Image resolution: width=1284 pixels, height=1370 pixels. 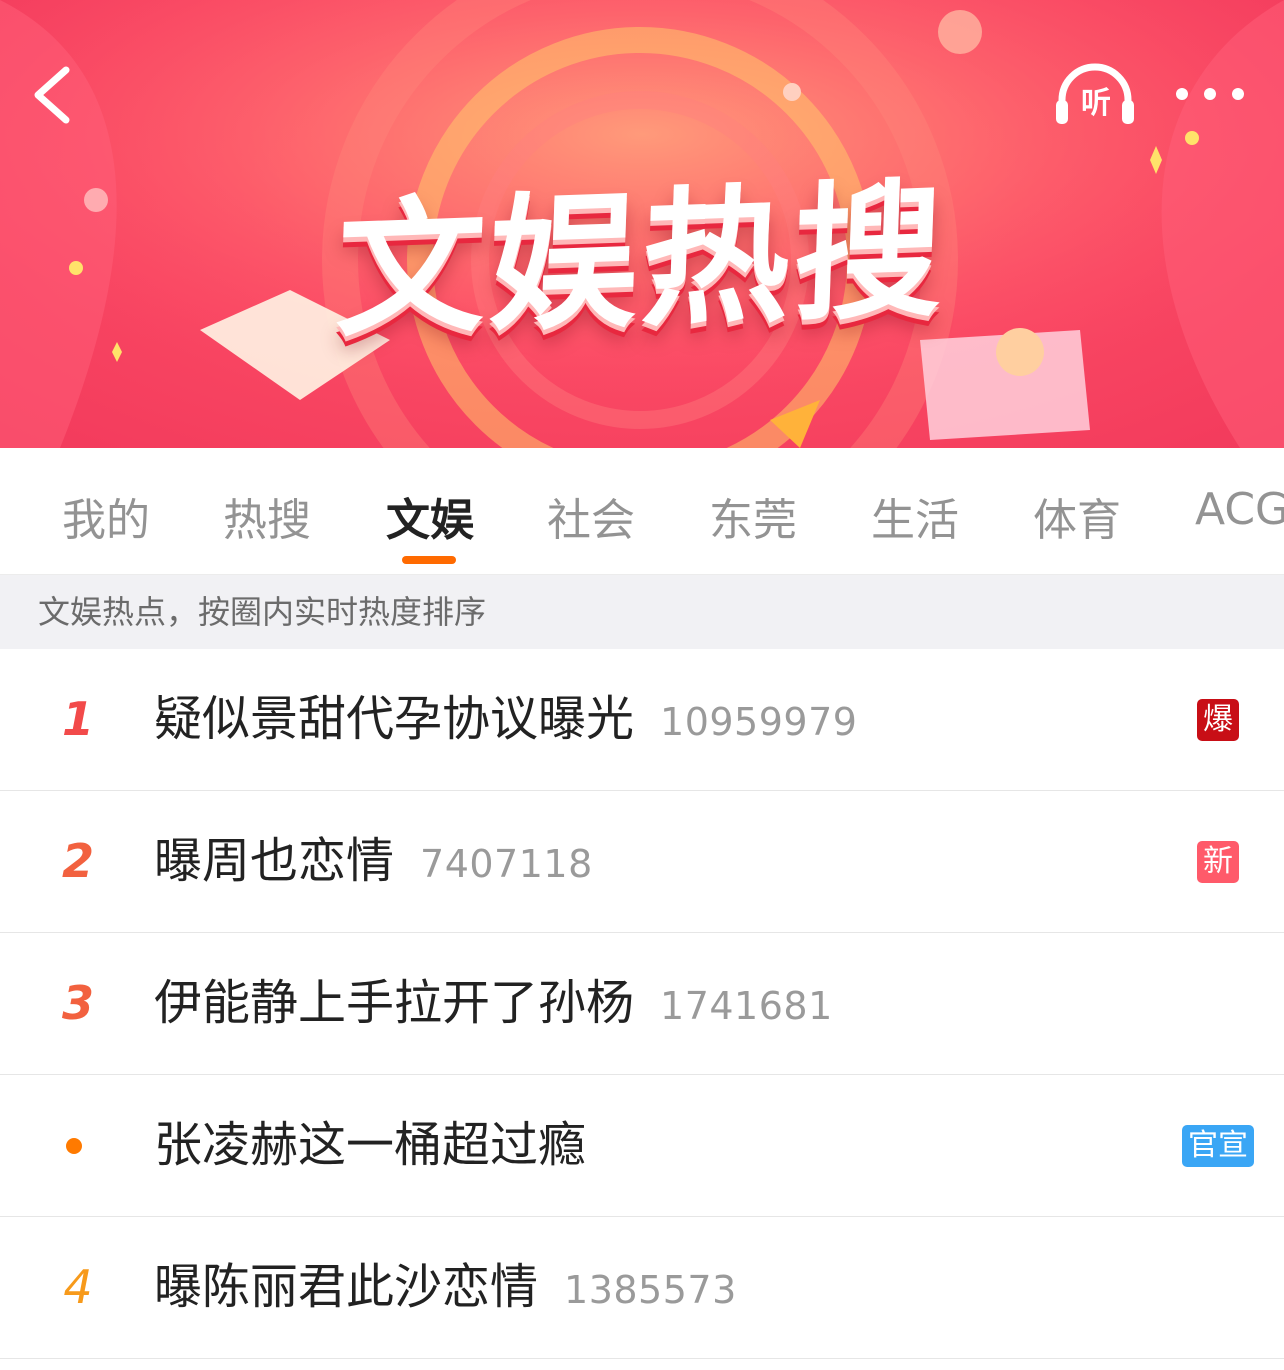 What do you see at coordinates (429, 560) in the screenshot?
I see `active-tab-indicator` at bounding box center [429, 560].